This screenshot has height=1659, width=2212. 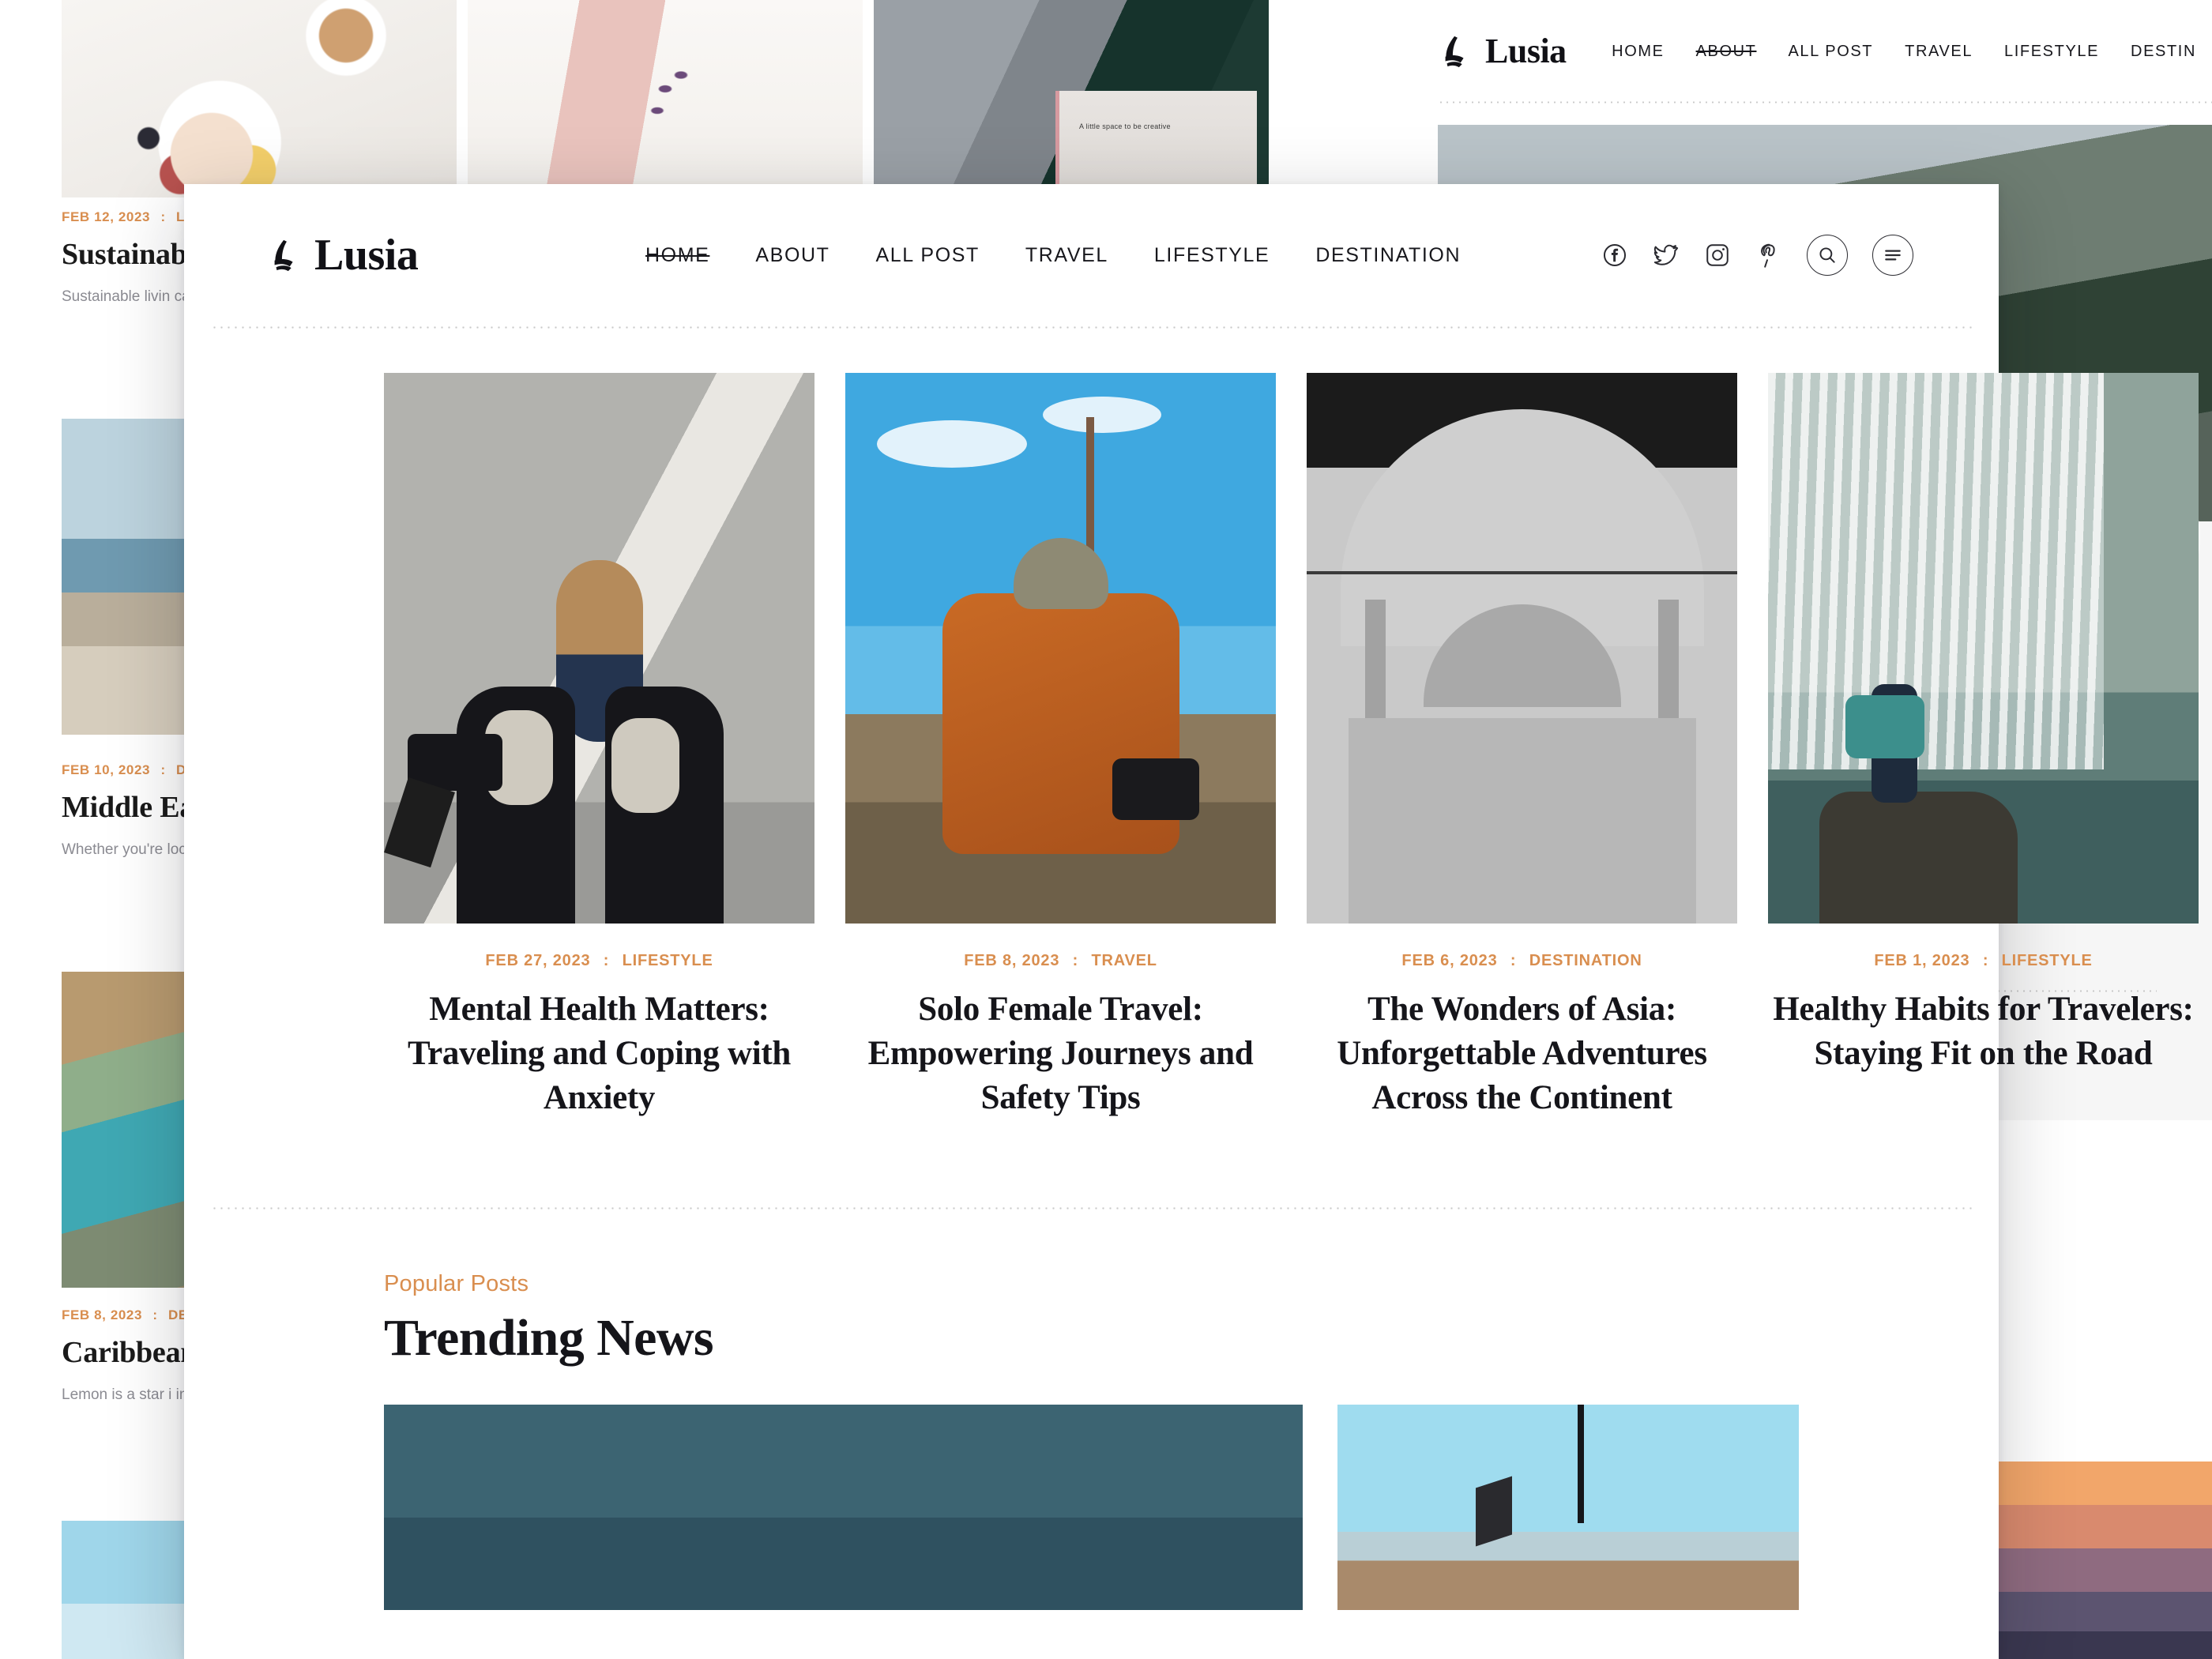 What do you see at coordinates (928, 256) in the screenshot?
I see `nav-item-all-post: ALL POST` at bounding box center [928, 256].